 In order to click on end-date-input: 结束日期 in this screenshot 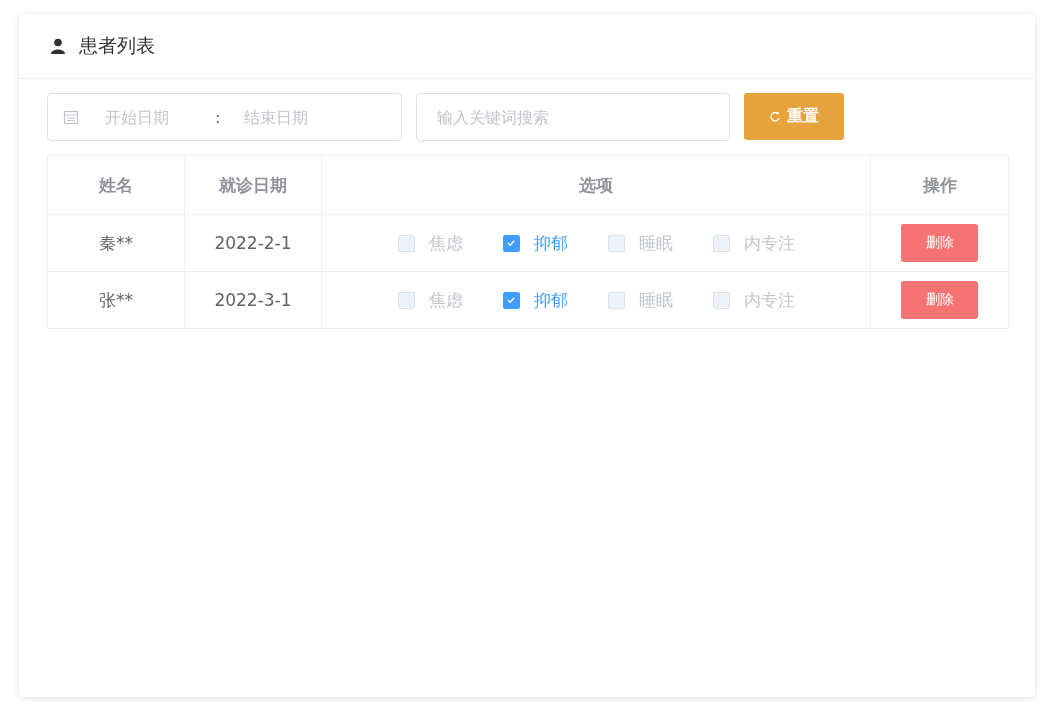, I will do `click(299, 117)`.